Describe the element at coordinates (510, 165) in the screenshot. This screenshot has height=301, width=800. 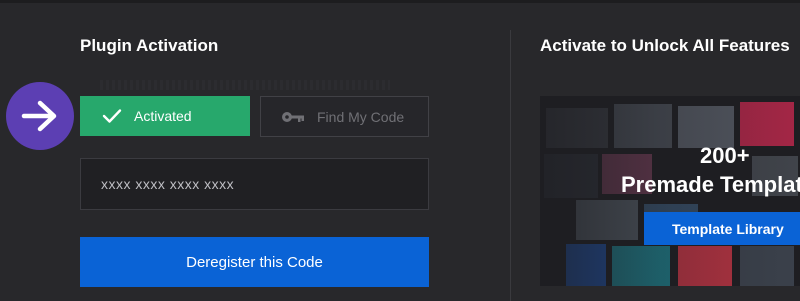
I see `panel-divider` at that location.